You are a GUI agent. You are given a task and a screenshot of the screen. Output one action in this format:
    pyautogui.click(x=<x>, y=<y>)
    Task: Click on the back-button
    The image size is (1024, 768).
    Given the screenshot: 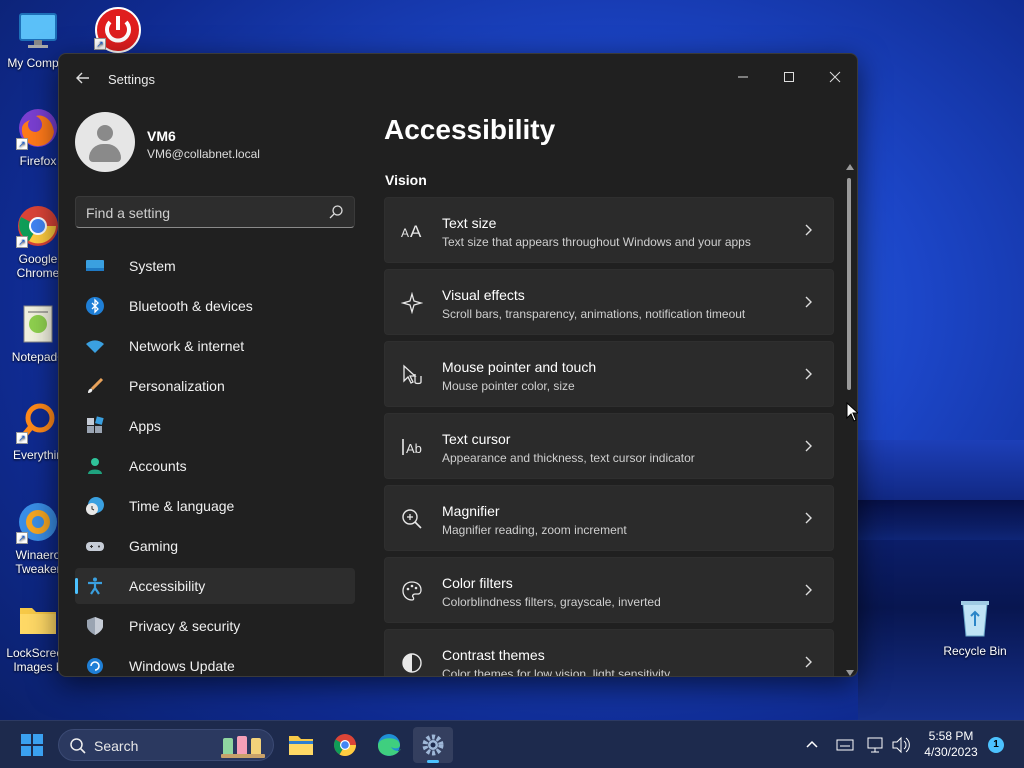 What is the action you would take?
    pyautogui.click(x=83, y=78)
    